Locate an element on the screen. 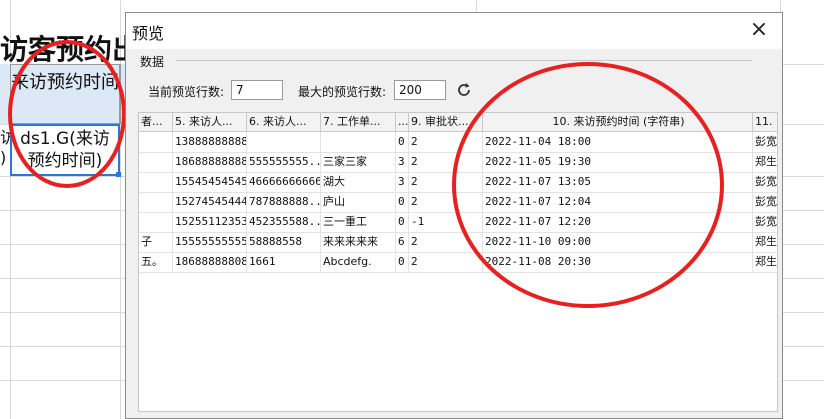 Image resolution: width=824 pixels, height=419 pixels. table-cell: 18688888808 is located at coordinates (210, 262).